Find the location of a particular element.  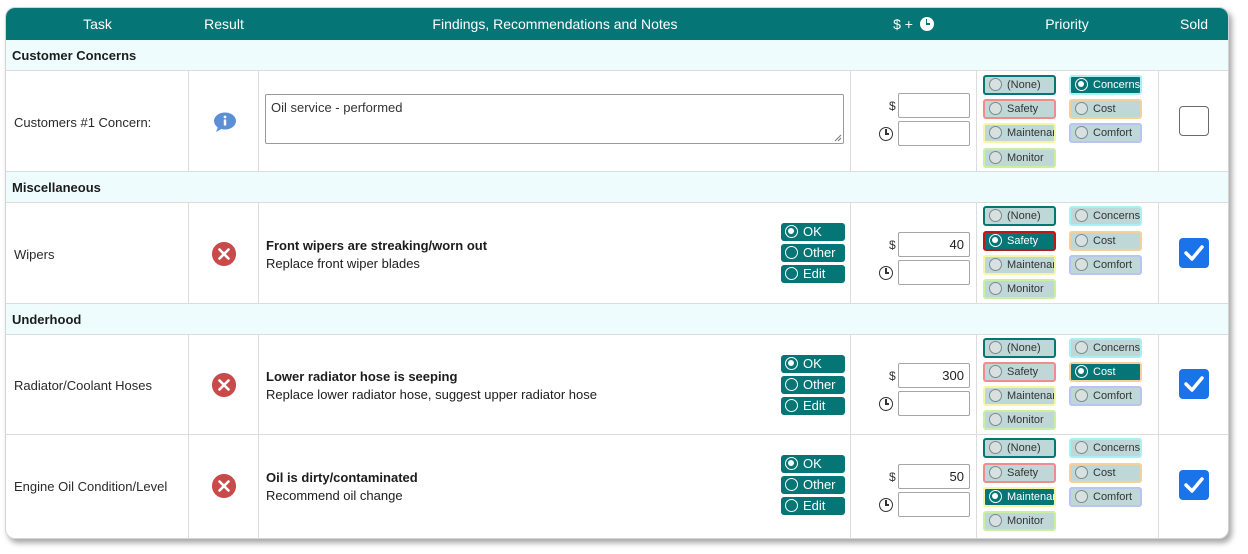

notes-textarea: Oil service - performed is located at coordinates (554, 119).